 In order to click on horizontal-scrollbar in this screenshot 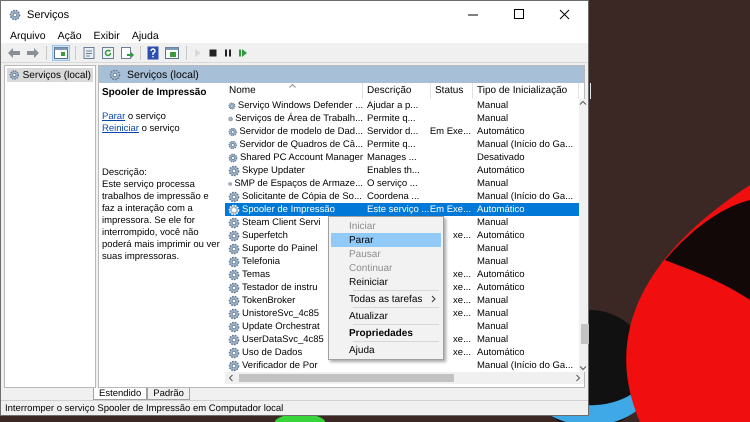, I will do `click(404, 378)`.